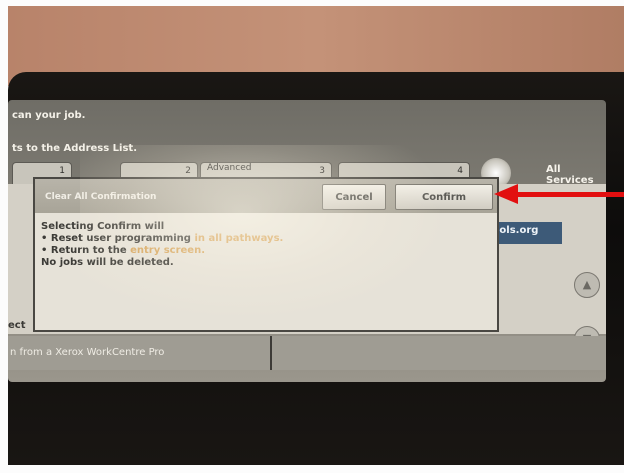 This screenshot has width=624, height=473. Describe the element at coordinates (460, 171) in the screenshot. I see `tab-4-number: 4` at that location.